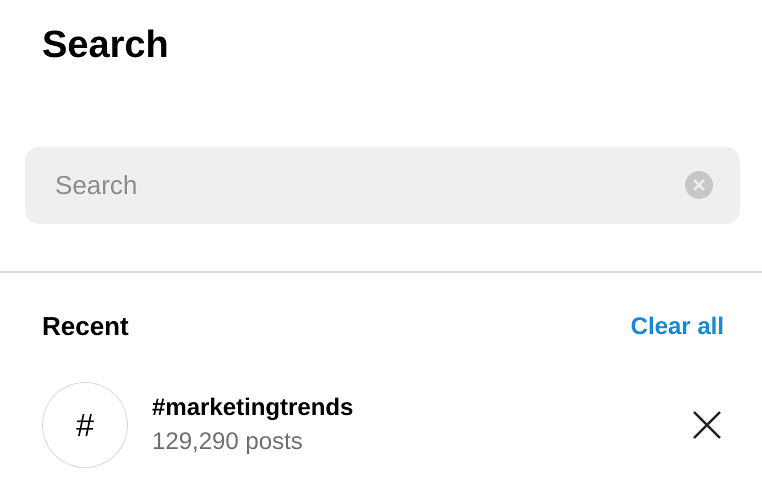 This screenshot has width=762, height=495. Describe the element at coordinates (677, 326) in the screenshot. I see `clear-all-link: Clear all` at that location.